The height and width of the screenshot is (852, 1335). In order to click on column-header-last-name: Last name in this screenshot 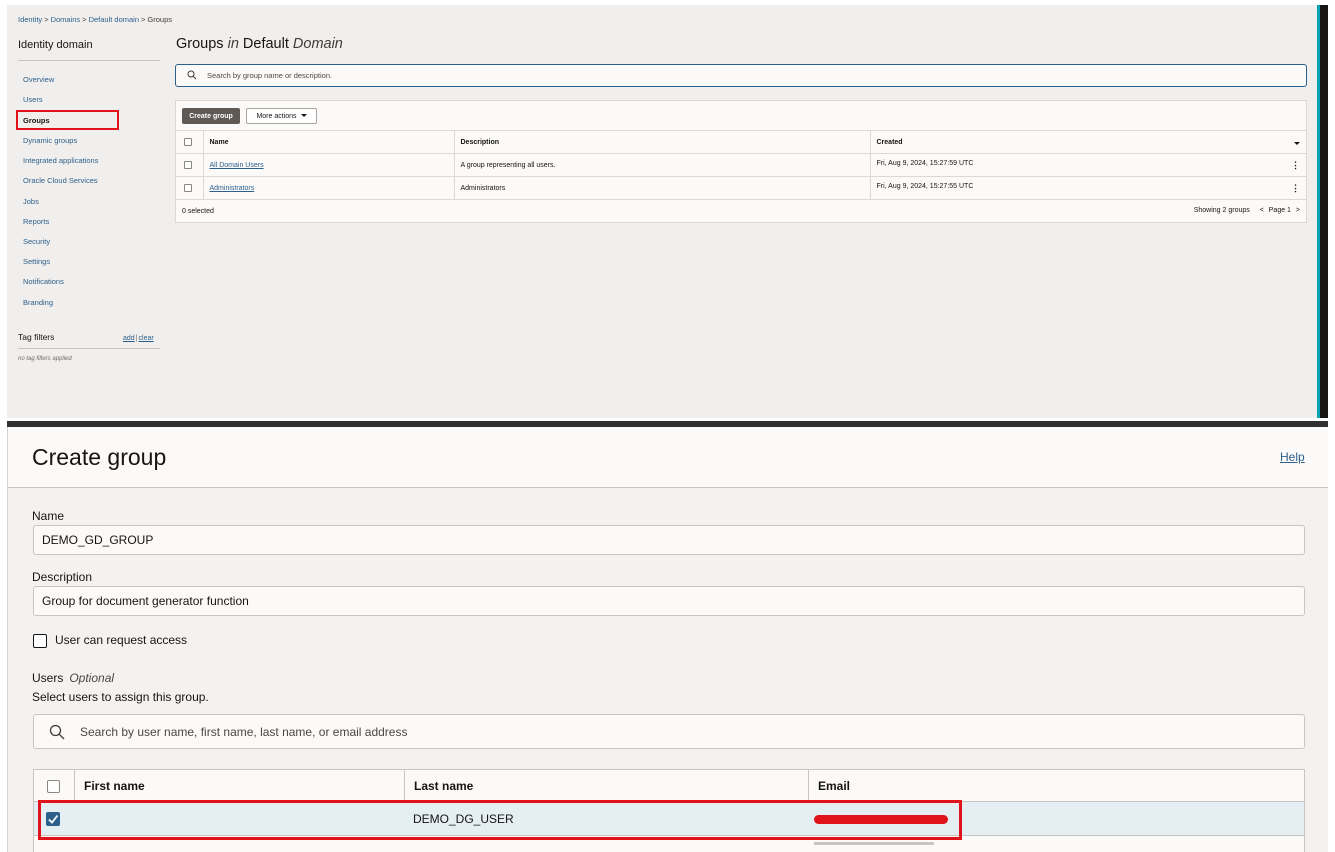, I will do `click(606, 786)`.